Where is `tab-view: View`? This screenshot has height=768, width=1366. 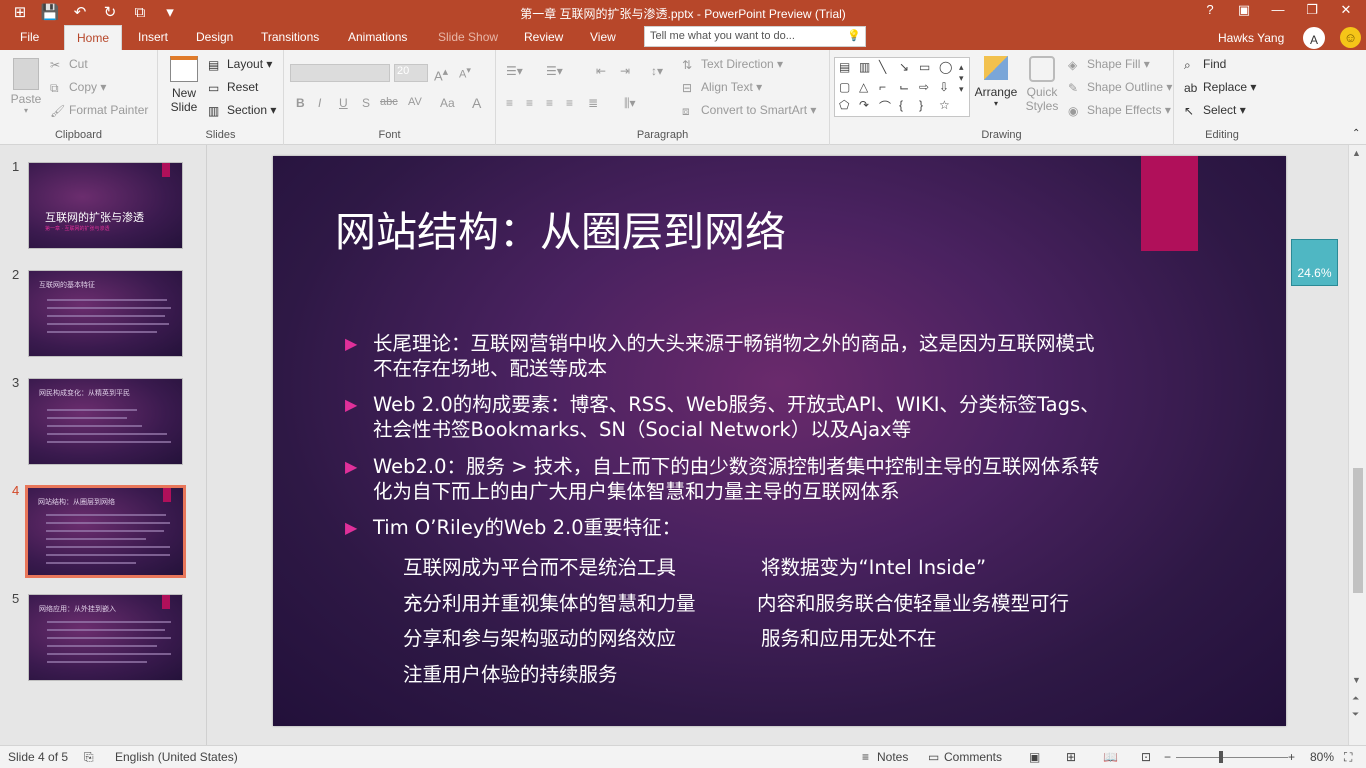
tab-view: View is located at coordinates (603, 37).